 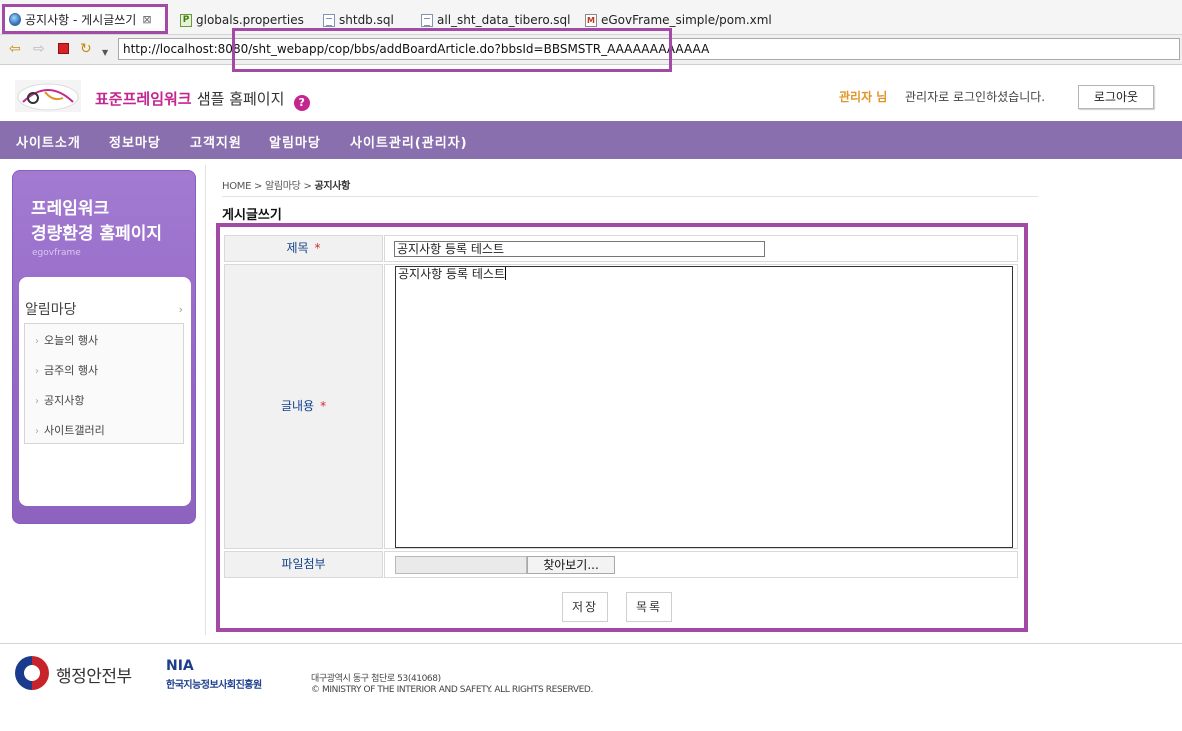 I want to click on nia-name: 한국지능정보사회진흥원, so click(x=214, y=685).